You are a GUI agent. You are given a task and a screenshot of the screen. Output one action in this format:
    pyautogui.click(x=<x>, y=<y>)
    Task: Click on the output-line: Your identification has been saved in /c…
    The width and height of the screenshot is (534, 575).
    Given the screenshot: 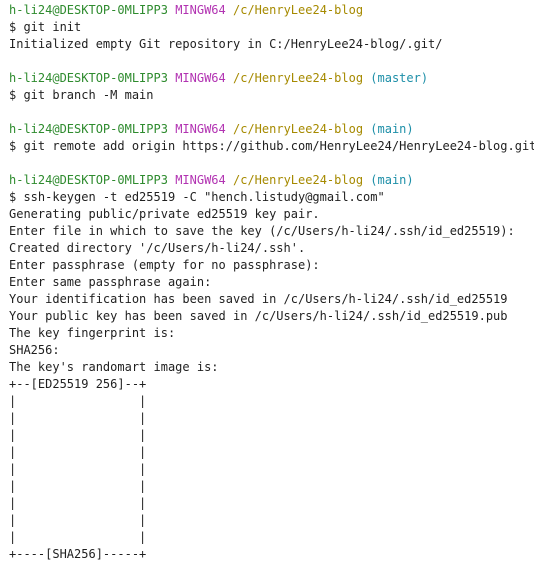 What is the action you would take?
    pyautogui.click(x=258, y=299)
    